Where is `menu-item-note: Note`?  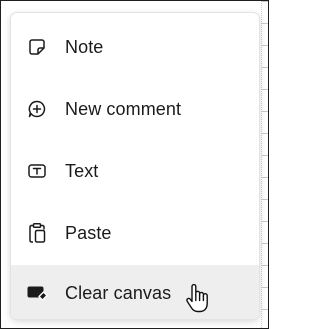 menu-item-note: Note is located at coordinates (135, 47).